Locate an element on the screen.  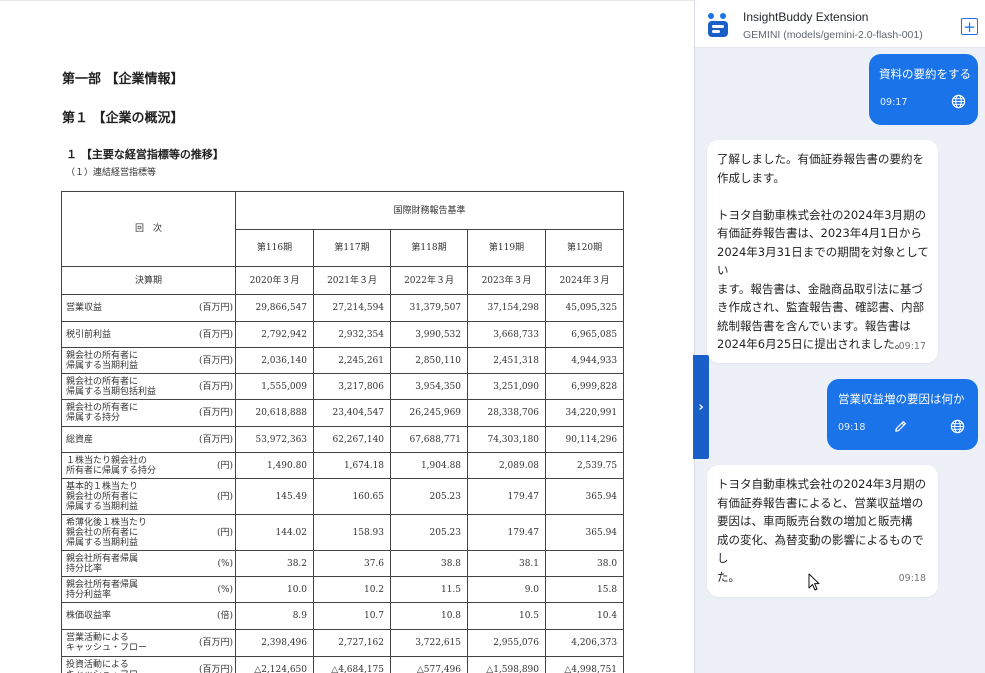
fiscal-year: 2024年３月 is located at coordinates (585, 280).